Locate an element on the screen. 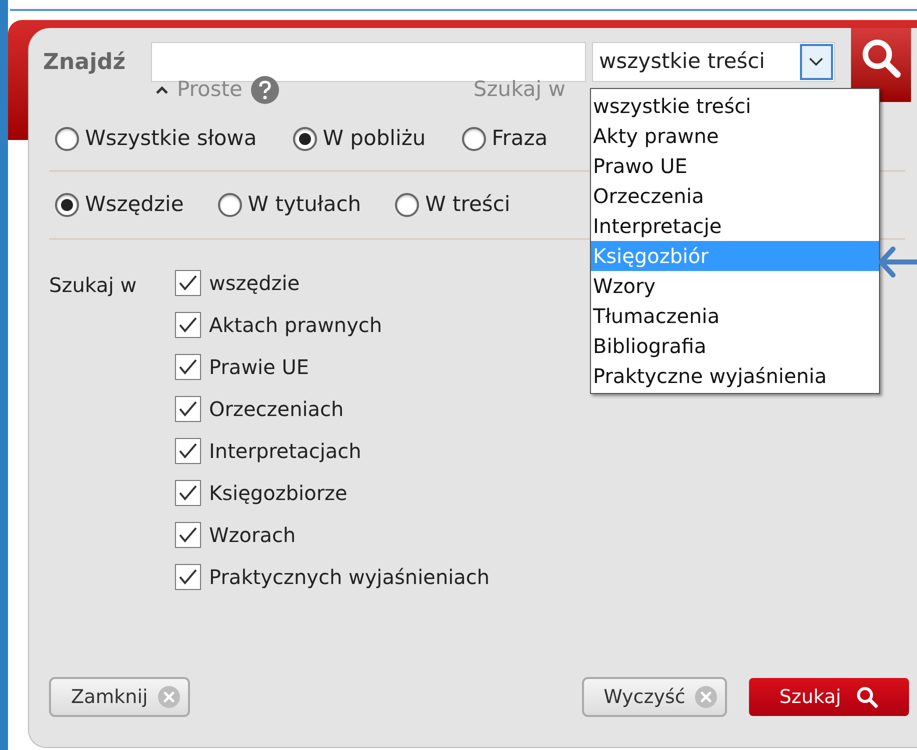 The height and width of the screenshot is (750, 917). search-in-label: Szukaj w is located at coordinates (93, 285).